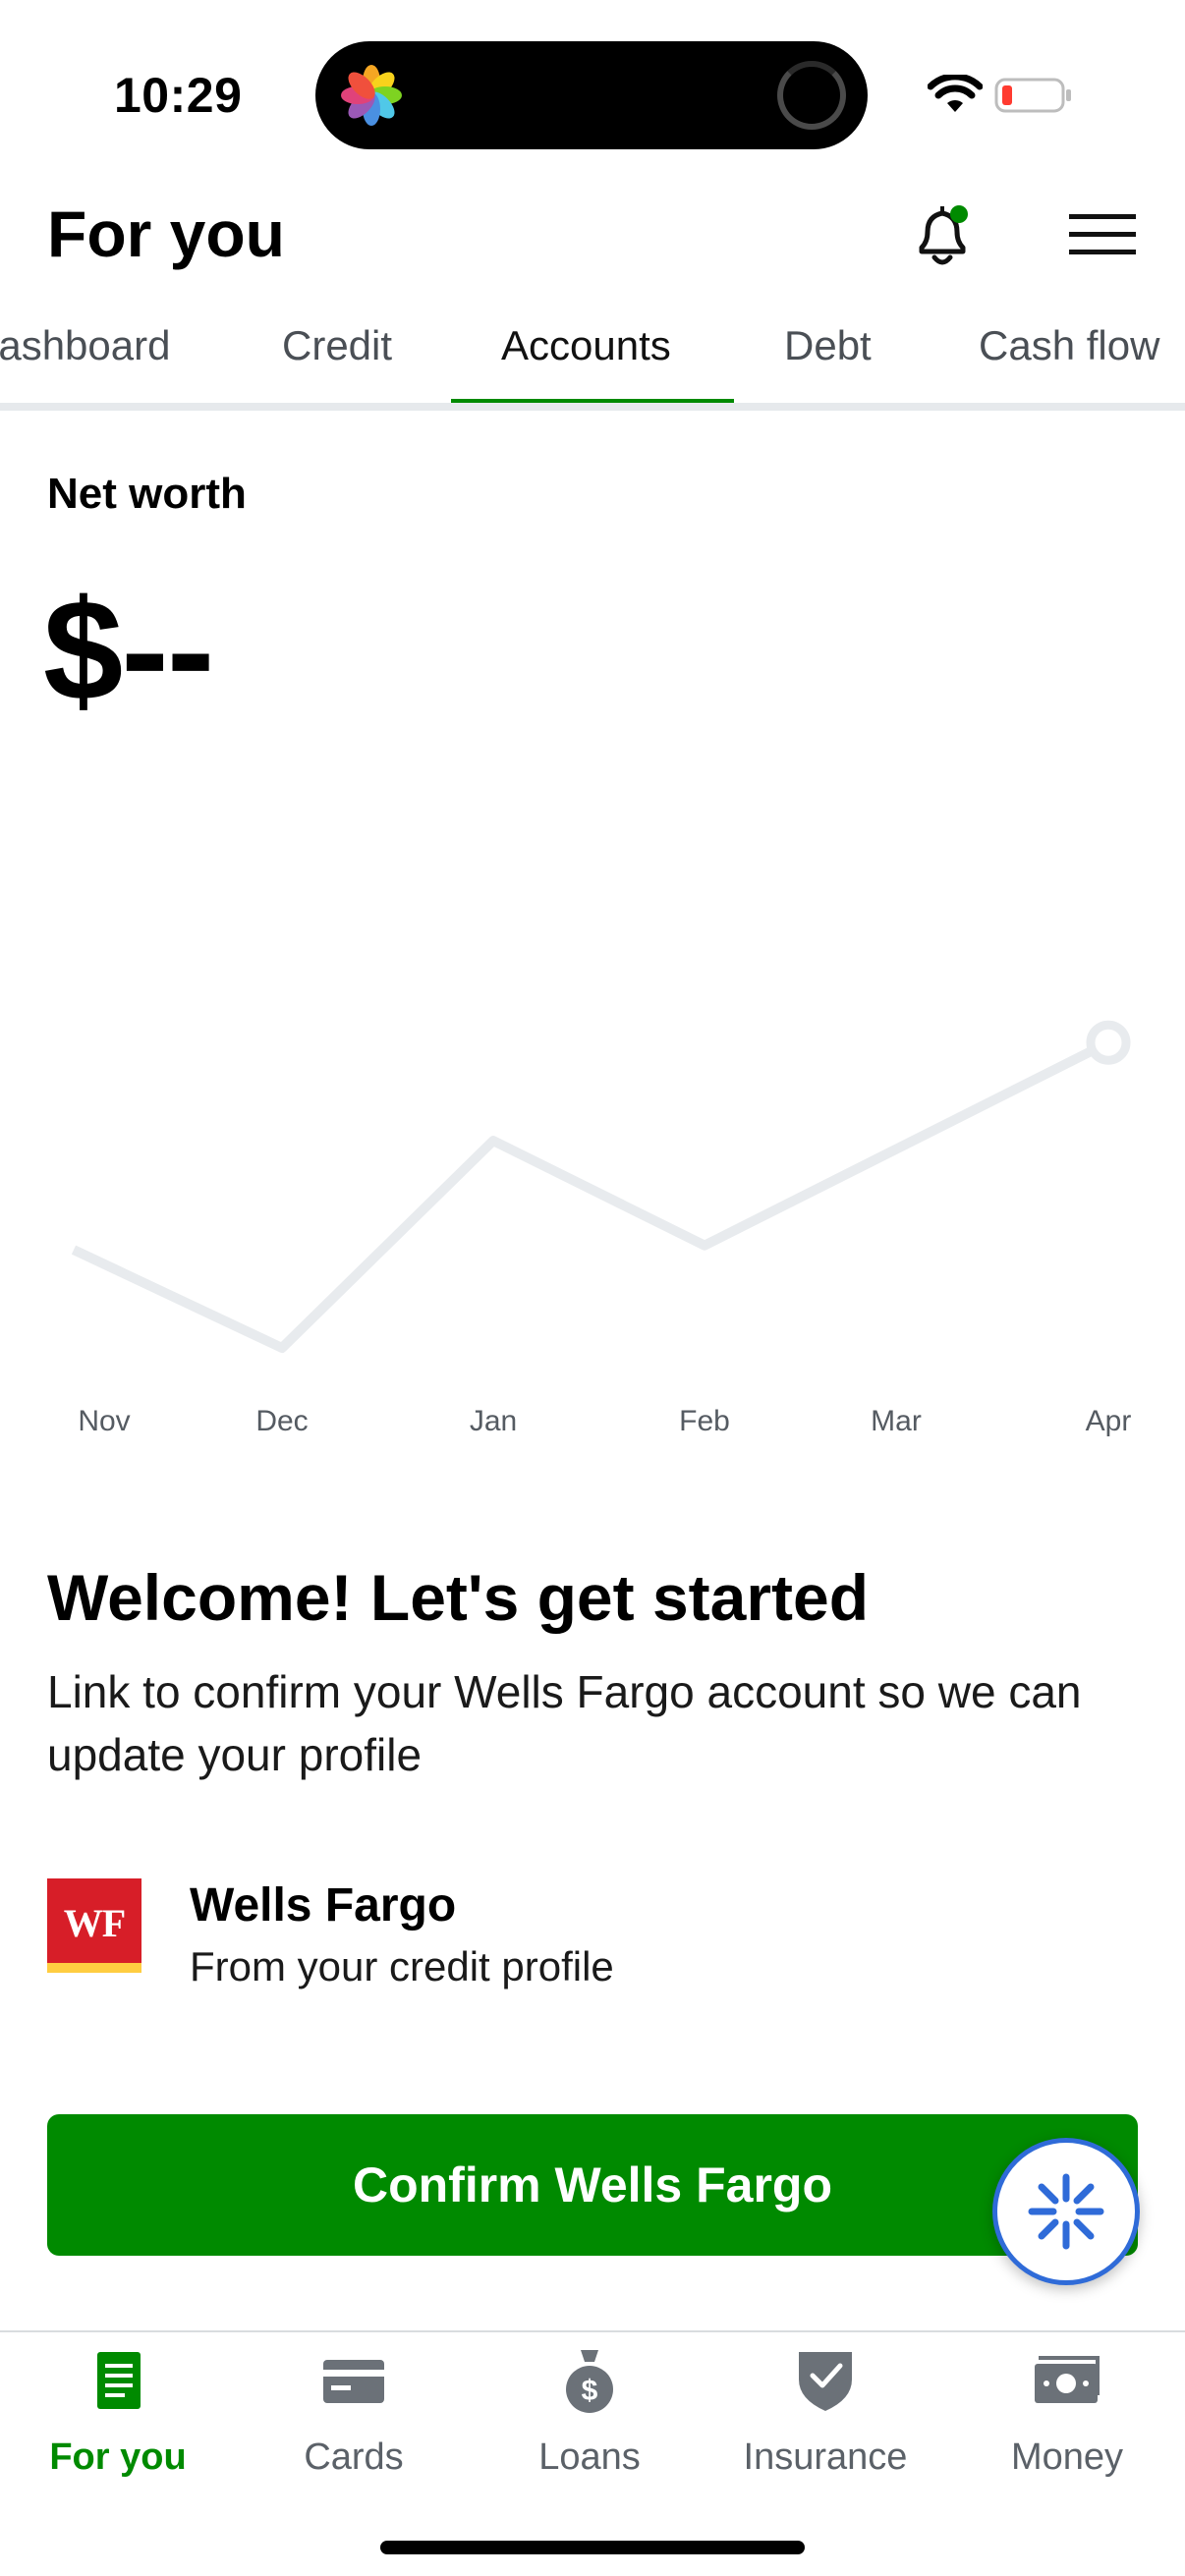 Image resolution: width=1185 pixels, height=2576 pixels. What do you see at coordinates (586, 345) in the screenshot?
I see `tab-accounts: Accounts` at bounding box center [586, 345].